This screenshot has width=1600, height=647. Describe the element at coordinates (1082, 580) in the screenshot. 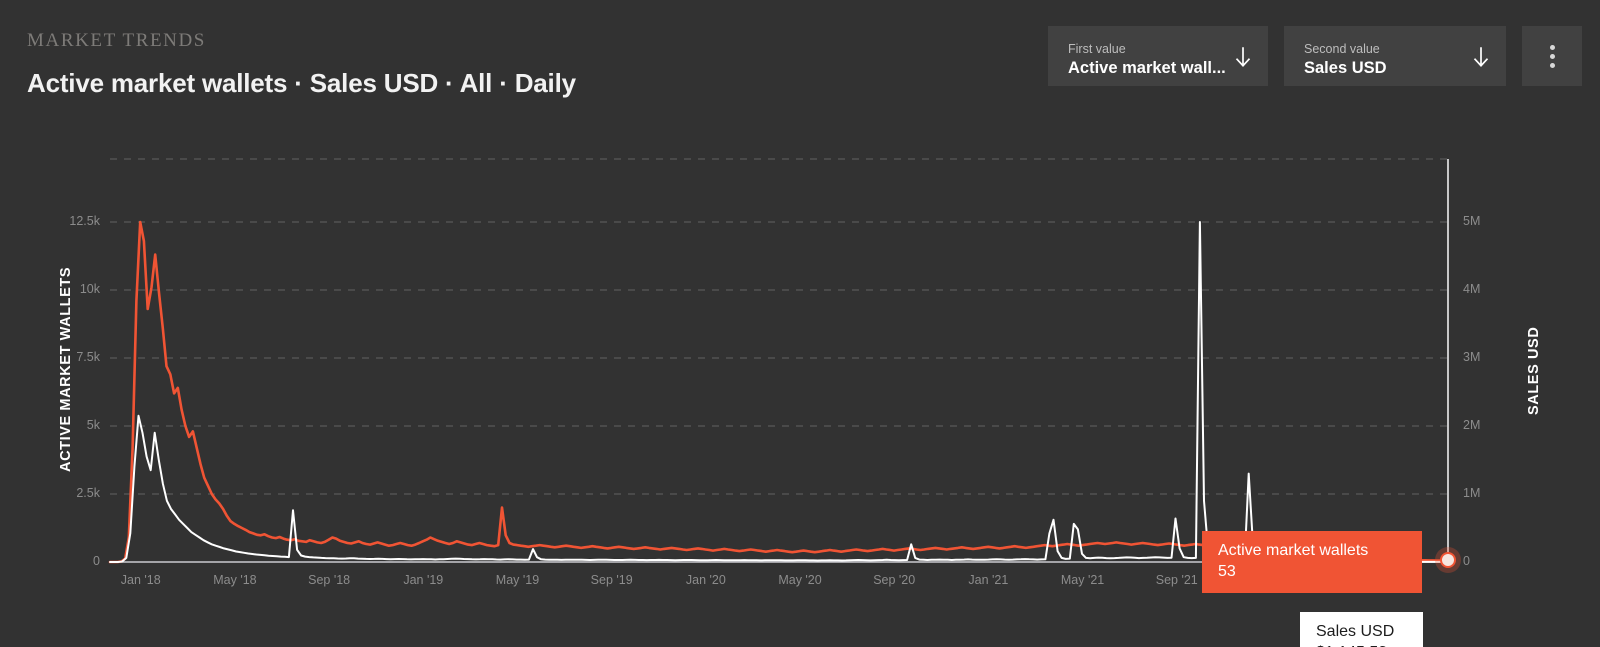

I see `x-tick: May '21` at that location.